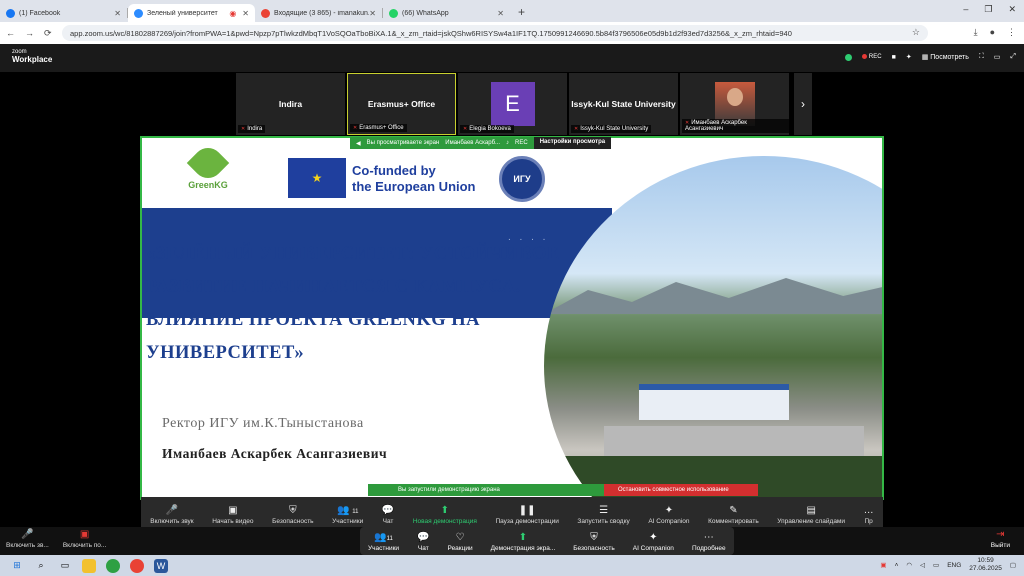 The image size is (1024, 576). What do you see at coordinates (383, 542) in the screenshot?
I see `participants-button: 👥11 Участники` at bounding box center [383, 542].